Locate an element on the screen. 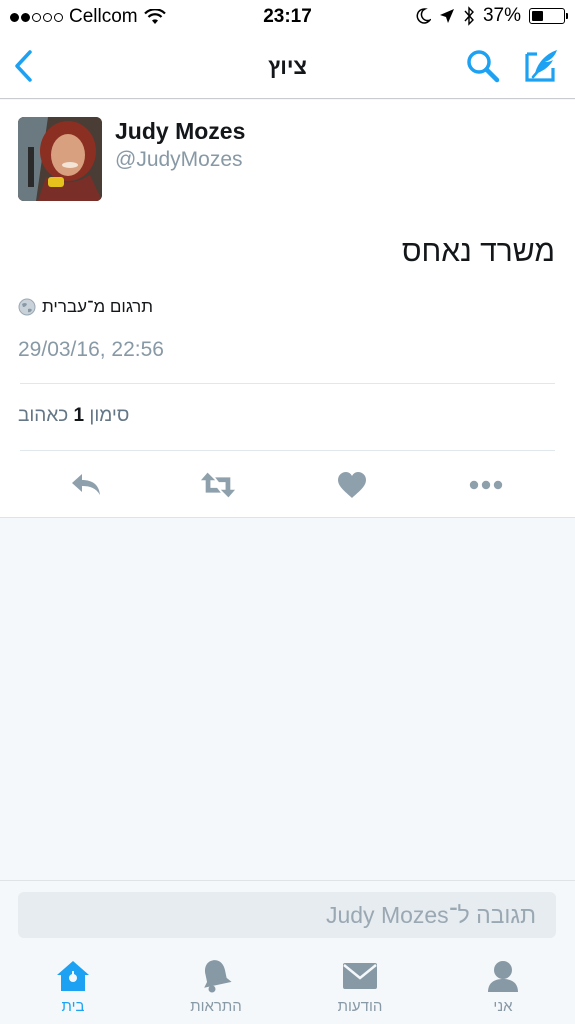 The width and height of the screenshot is (575, 1024). compose-tweet-button is located at coordinates (542, 65).